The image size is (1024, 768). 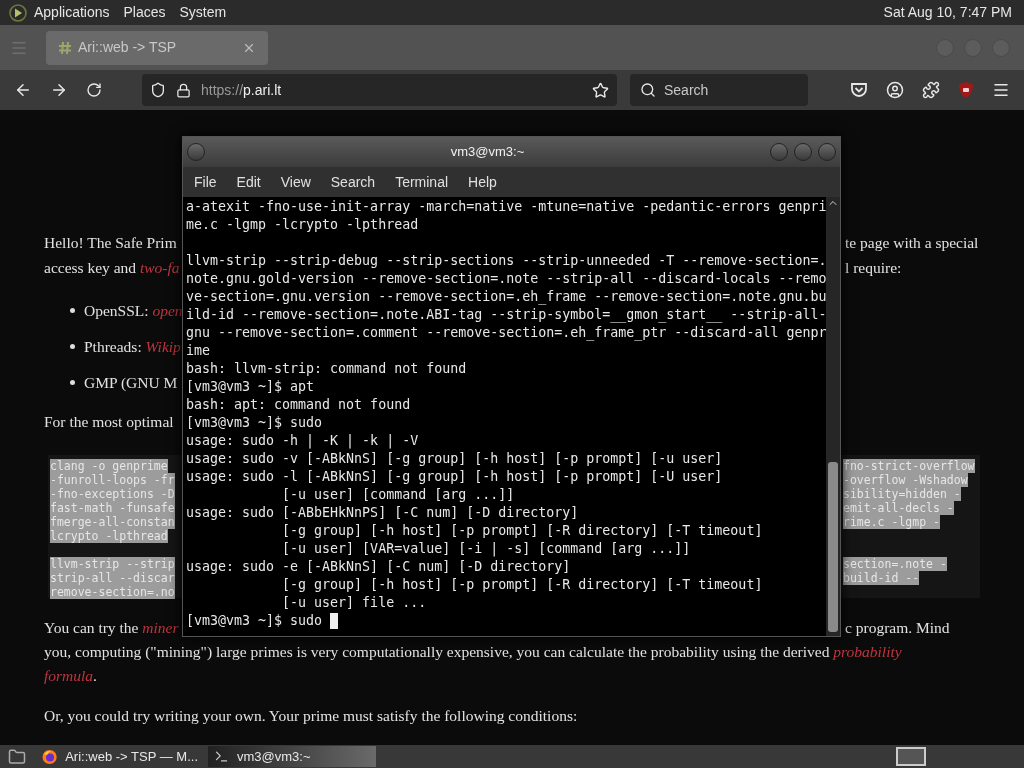 I want to click on scrollbar, so click(x=833, y=416).